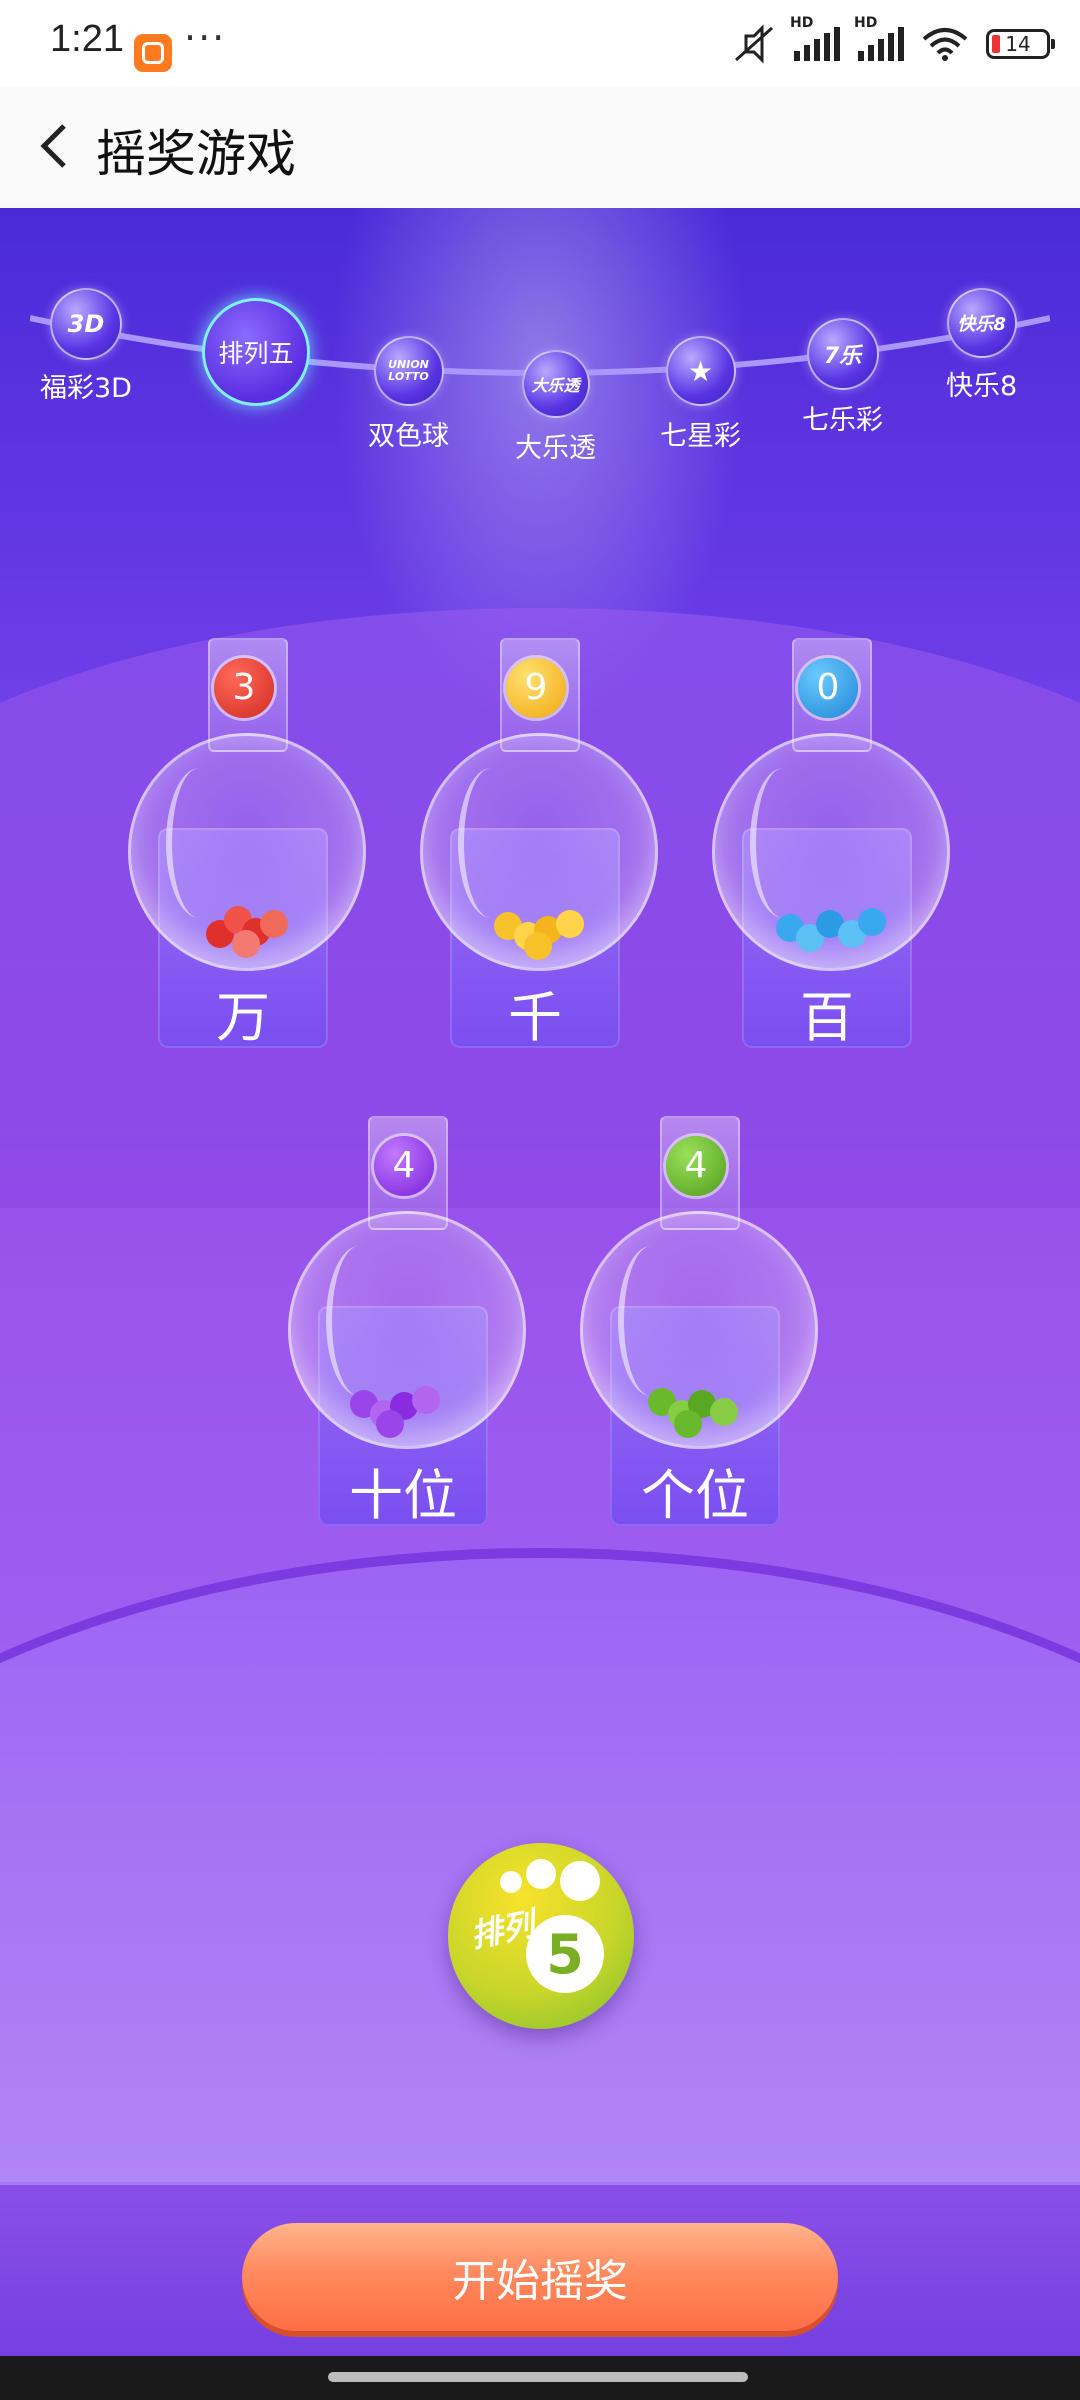 This screenshot has height=2400, width=1080. Describe the element at coordinates (536, 688) in the screenshot. I see `result-number-qian: 9` at that location.